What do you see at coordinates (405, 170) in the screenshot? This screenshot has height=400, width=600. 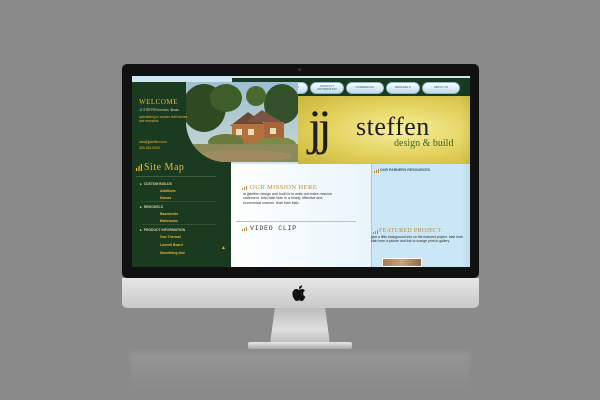 I see `partners-title: OUR PARNERS RESOURCES` at bounding box center [405, 170].